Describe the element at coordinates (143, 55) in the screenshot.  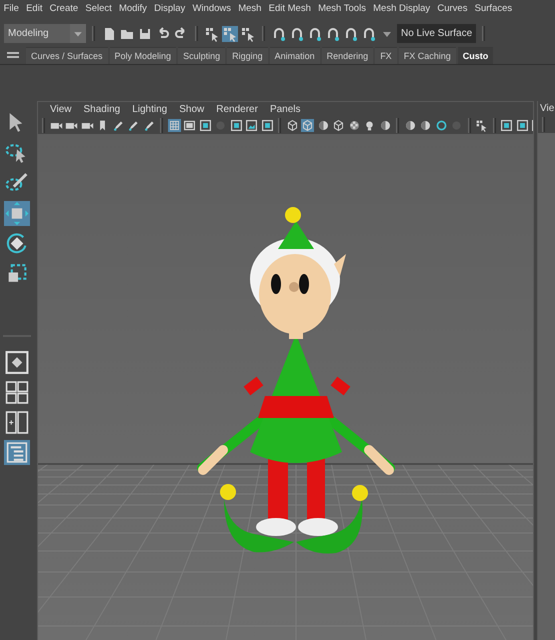
I see `shelf-tab: Poly Modeling` at that location.